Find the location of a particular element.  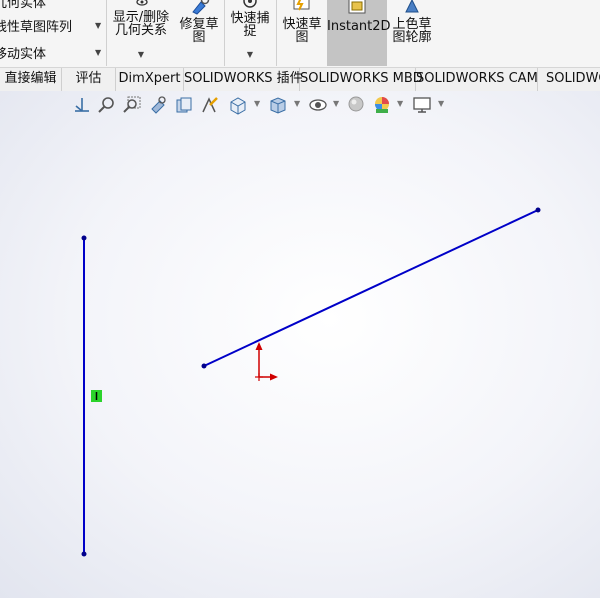

rapid-sketch-label-2: 图 is located at coordinates (302, 37).